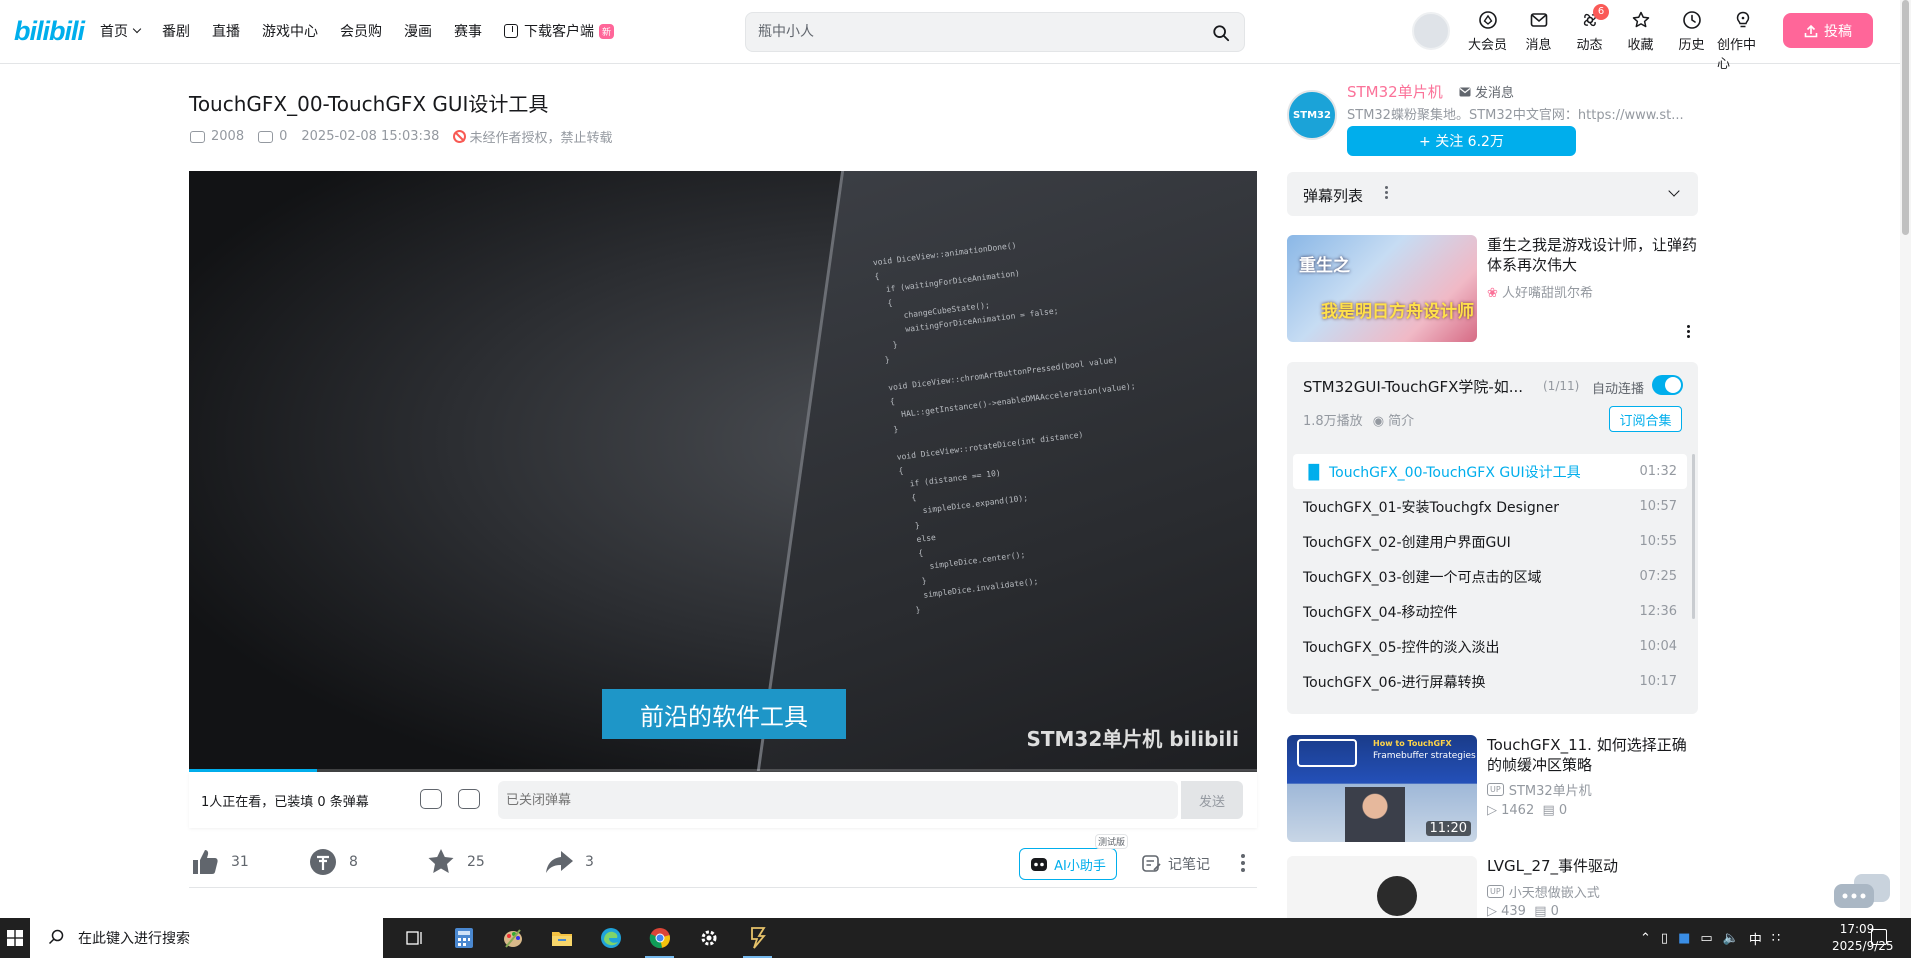 The image size is (1911, 958). What do you see at coordinates (1486, 91) in the screenshot?
I see `send-message-link: 发消息` at bounding box center [1486, 91].